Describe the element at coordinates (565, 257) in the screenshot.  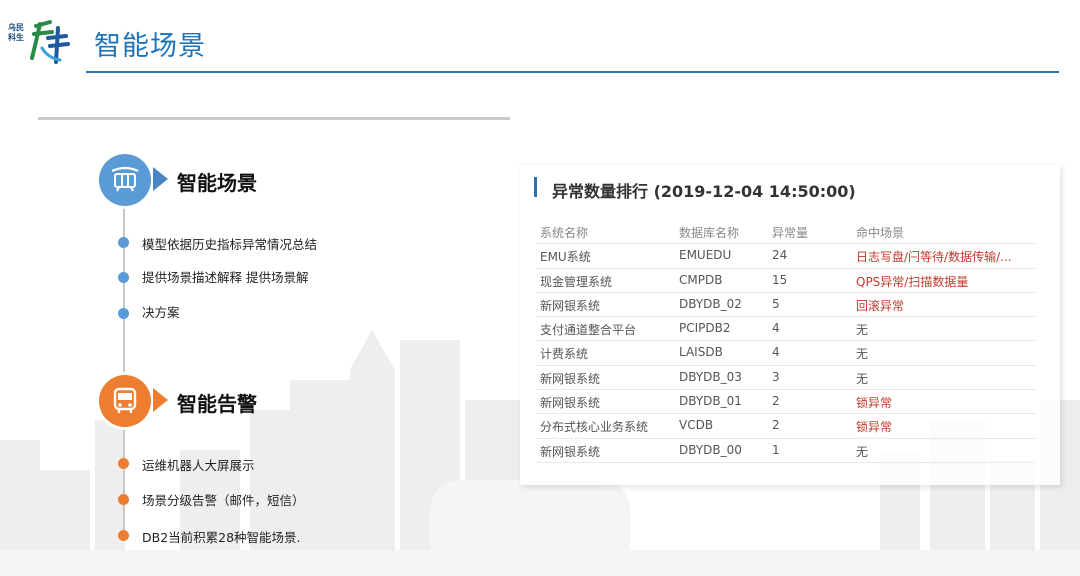
I see `cell-system: EMU系统` at that location.